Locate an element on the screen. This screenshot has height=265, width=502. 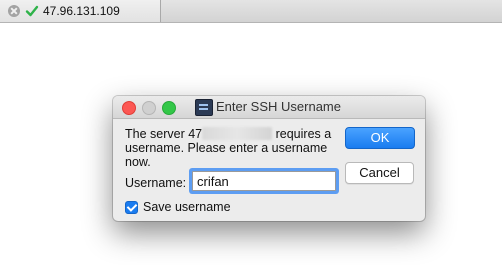
cancel-button: Cancel is located at coordinates (379, 173).